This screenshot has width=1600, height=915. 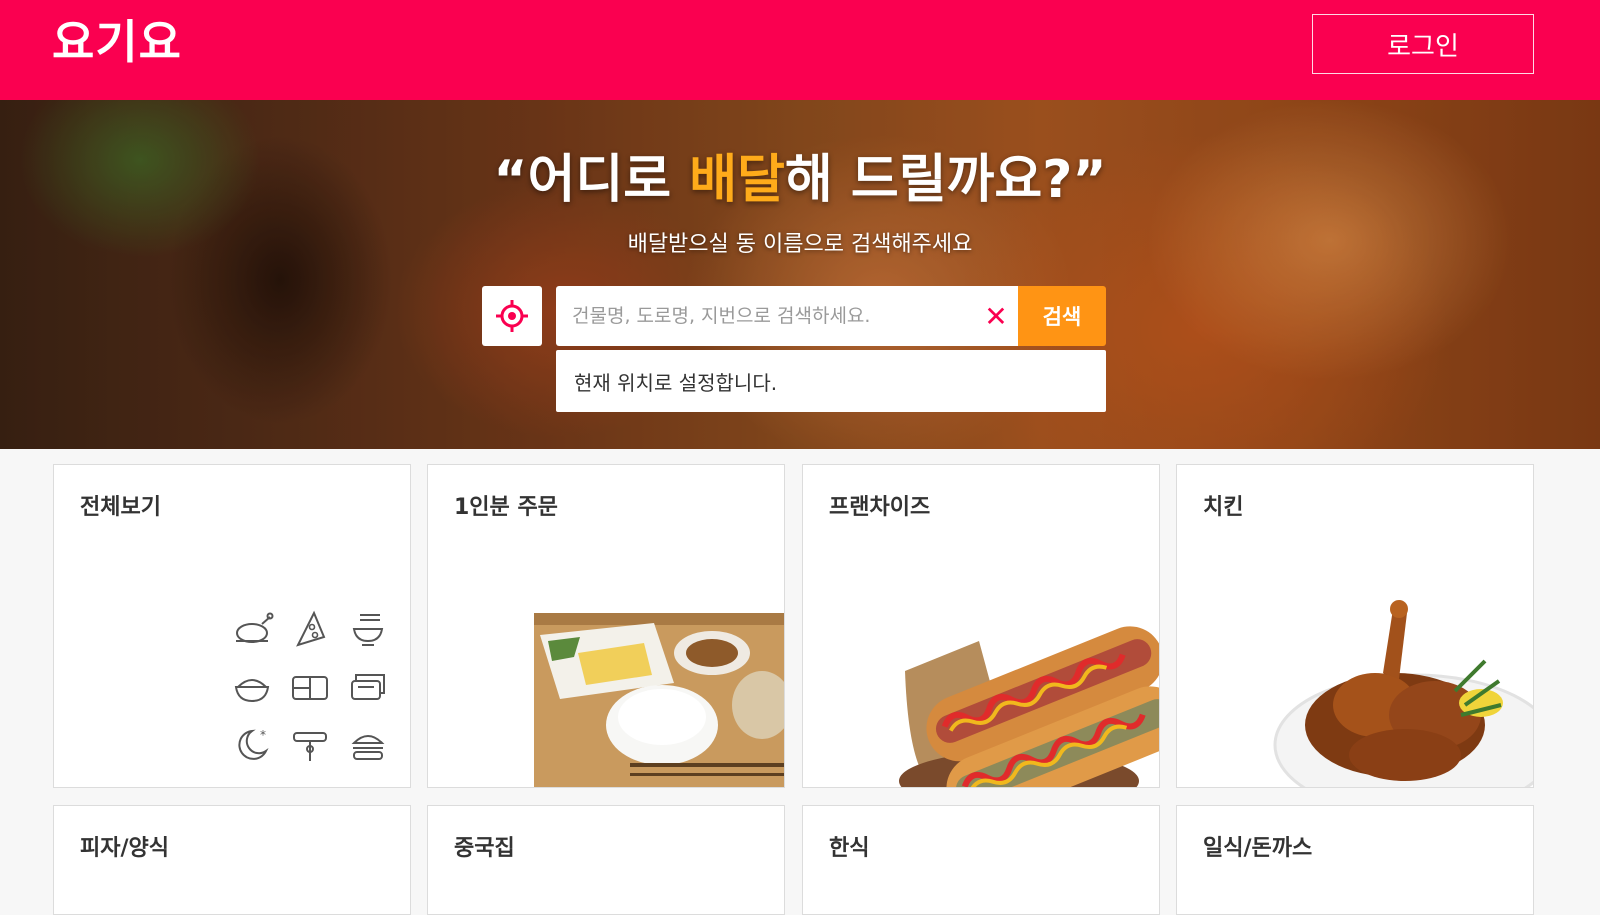 I want to click on top-header: 요기요 로그인, so click(x=800, y=50).